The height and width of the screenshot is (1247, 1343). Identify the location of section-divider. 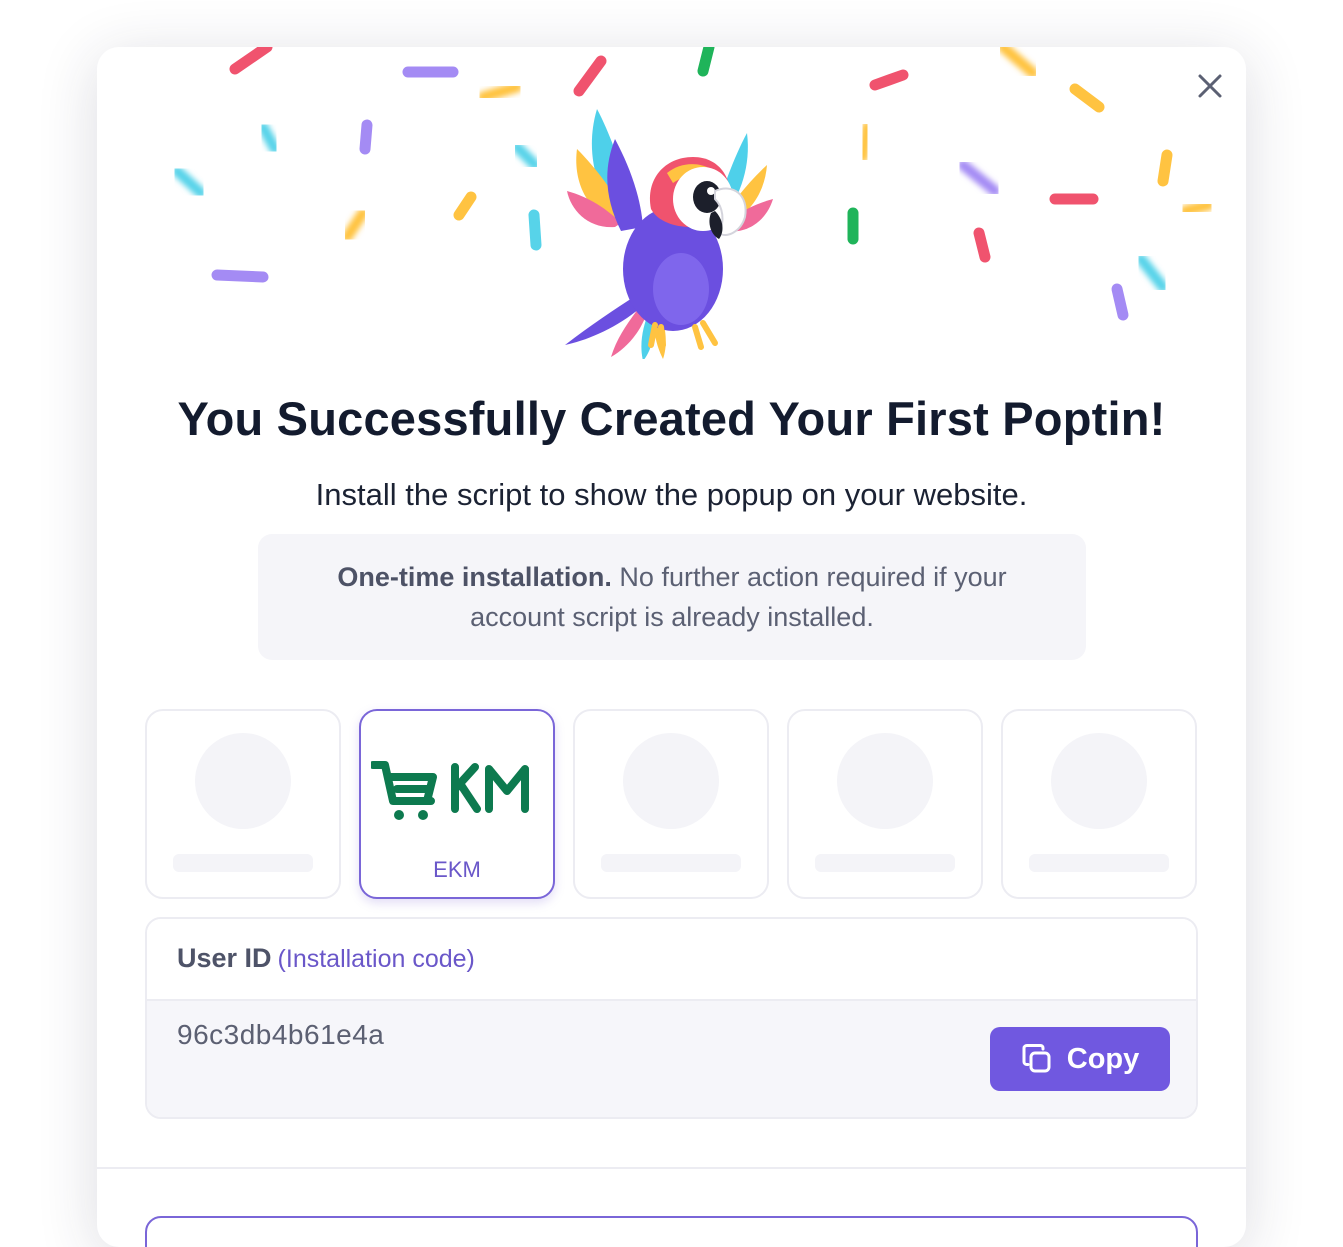
(671, 1168).